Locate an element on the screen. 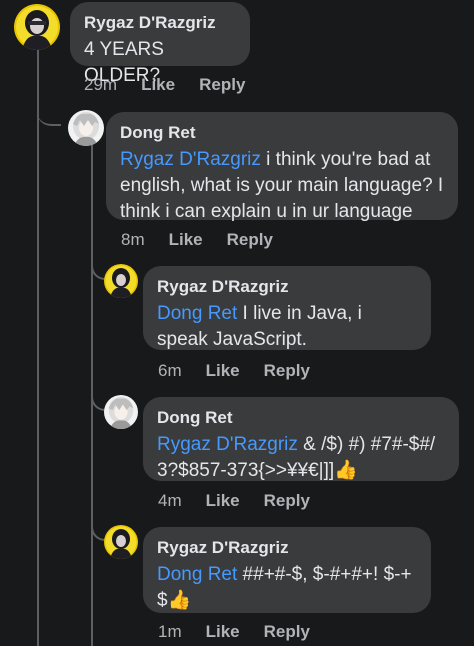  comment-actions: 1m Like Reply is located at coordinates (246, 632).